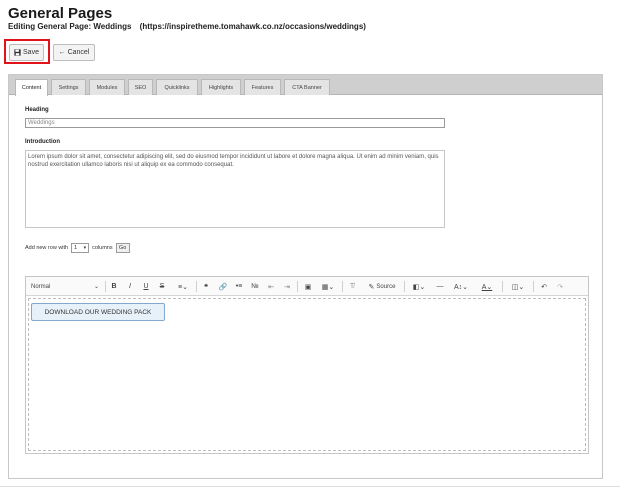 The width and height of the screenshot is (620, 487). I want to click on cancel-button: ← Cancel, so click(74, 52).